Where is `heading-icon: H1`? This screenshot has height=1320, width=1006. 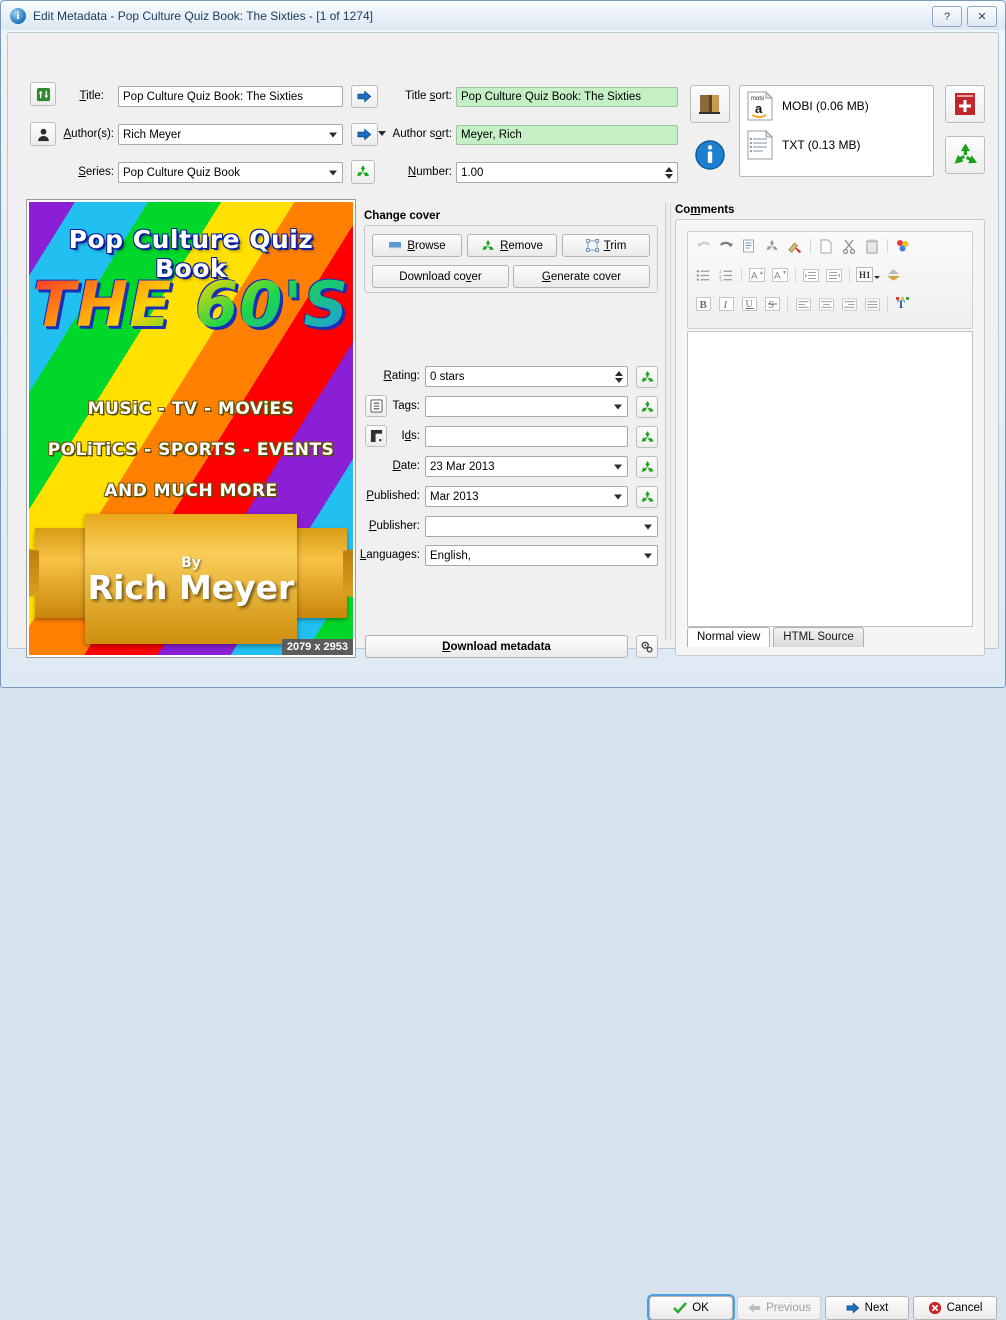 heading-icon: H1 is located at coordinates (867, 275).